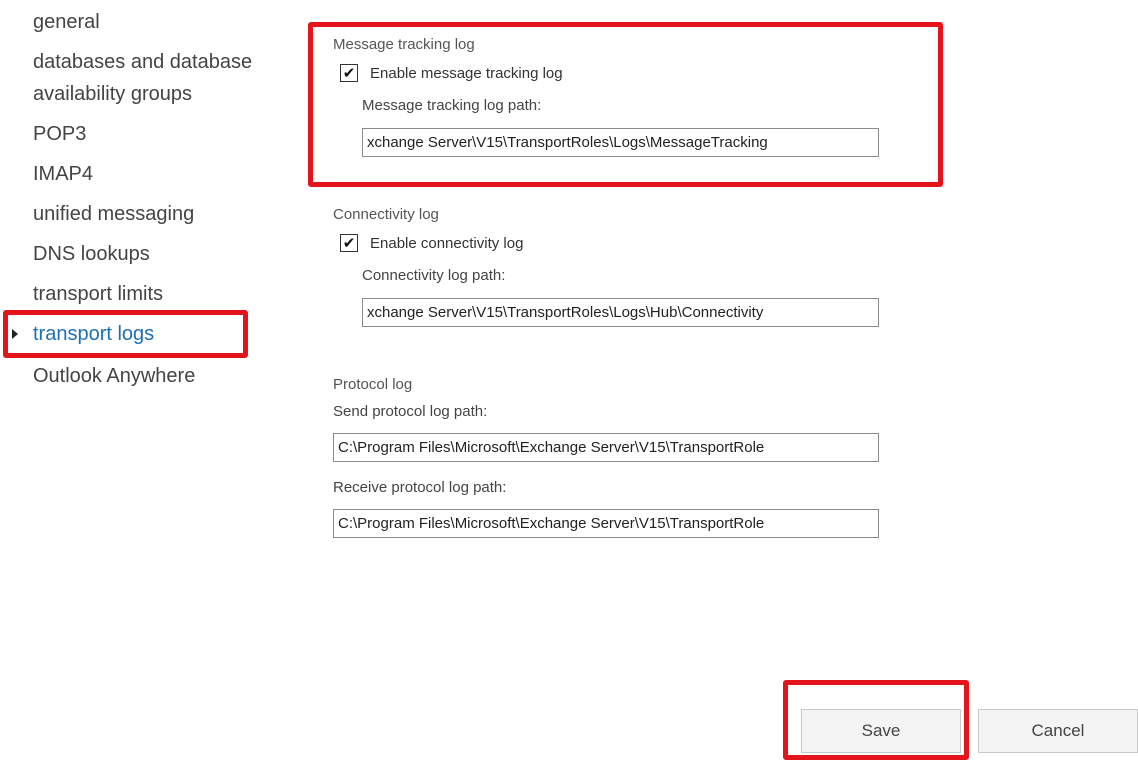 The height and width of the screenshot is (760, 1138). What do you see at coordinates (466, 73) in the screenshot?
I see `enable-message-tracking-label: Enable message tracking log` at bounding box center [466, 73].